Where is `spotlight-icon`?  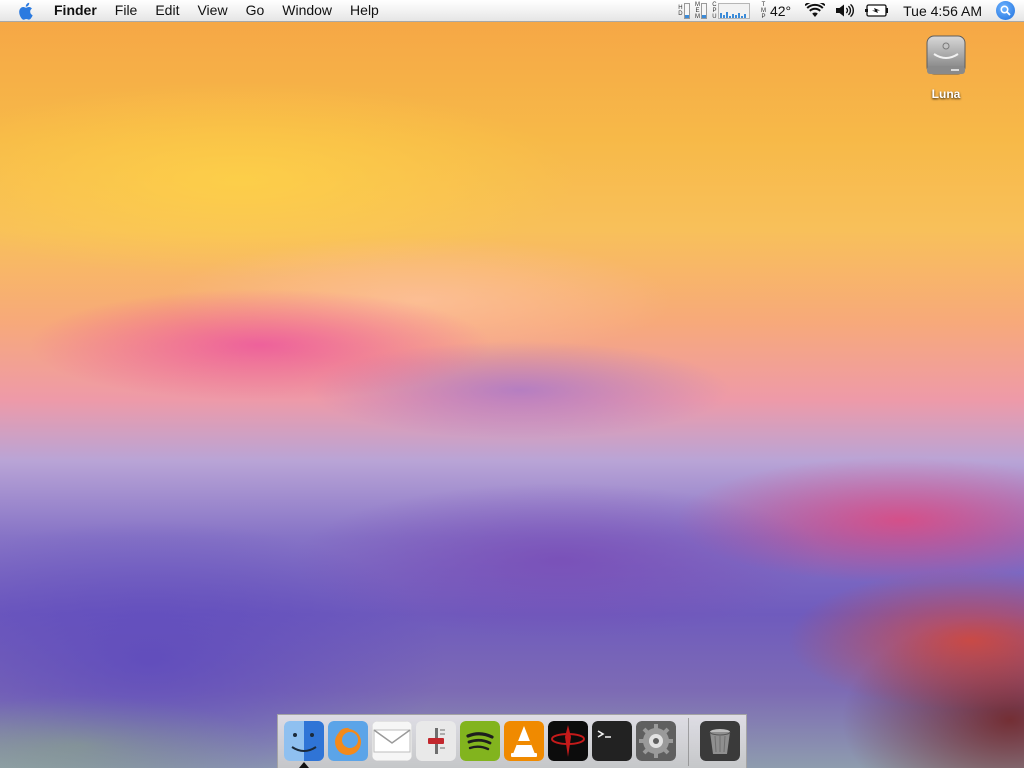 spotlight-icon is located at coordinates (1005, 10).